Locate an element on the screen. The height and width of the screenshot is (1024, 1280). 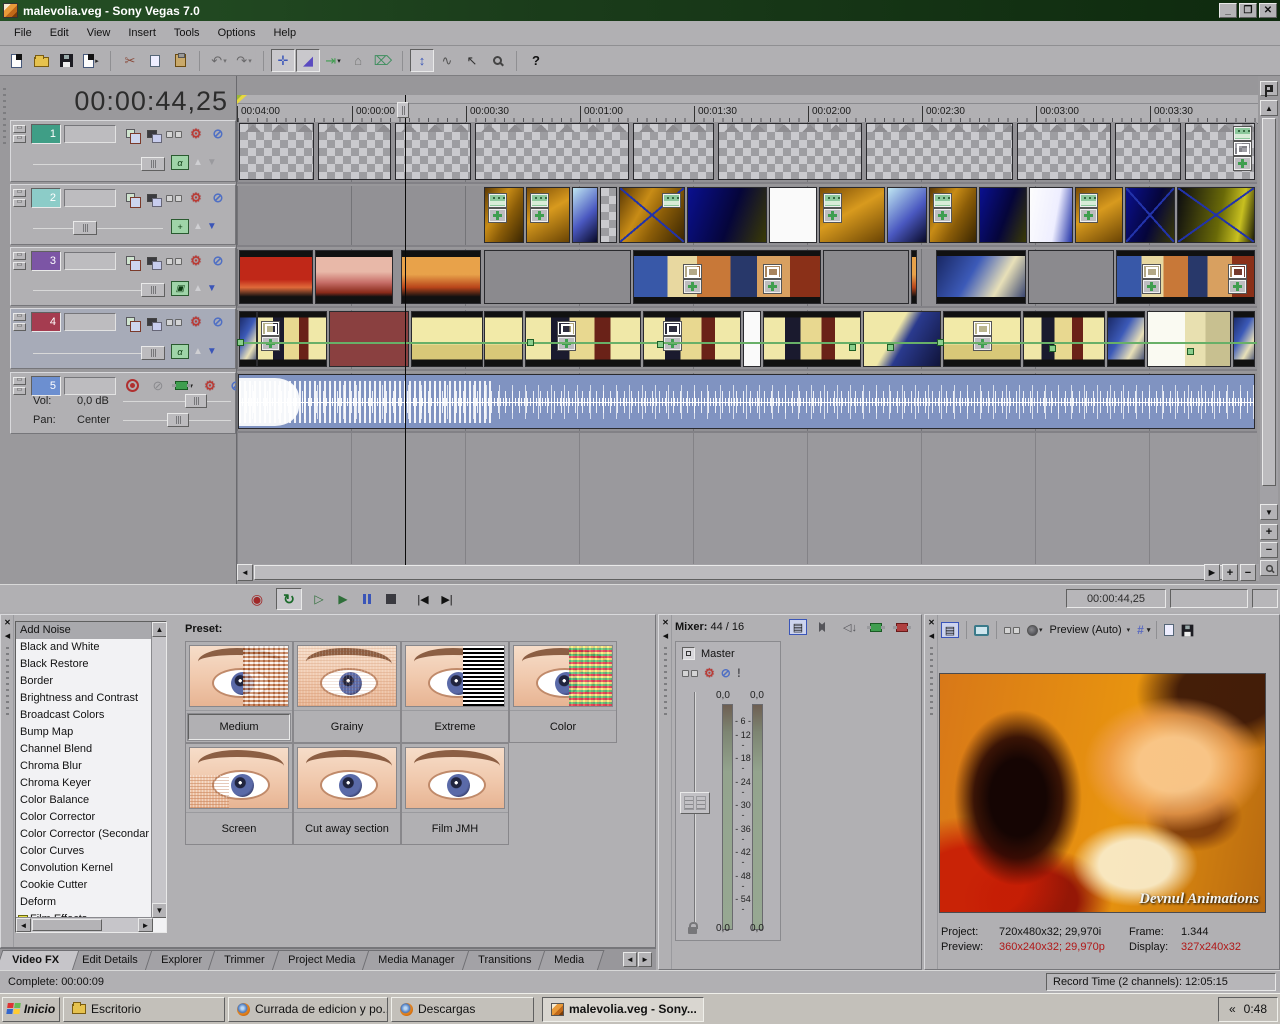
track-motion-icon is located at coordinates (131, 322).